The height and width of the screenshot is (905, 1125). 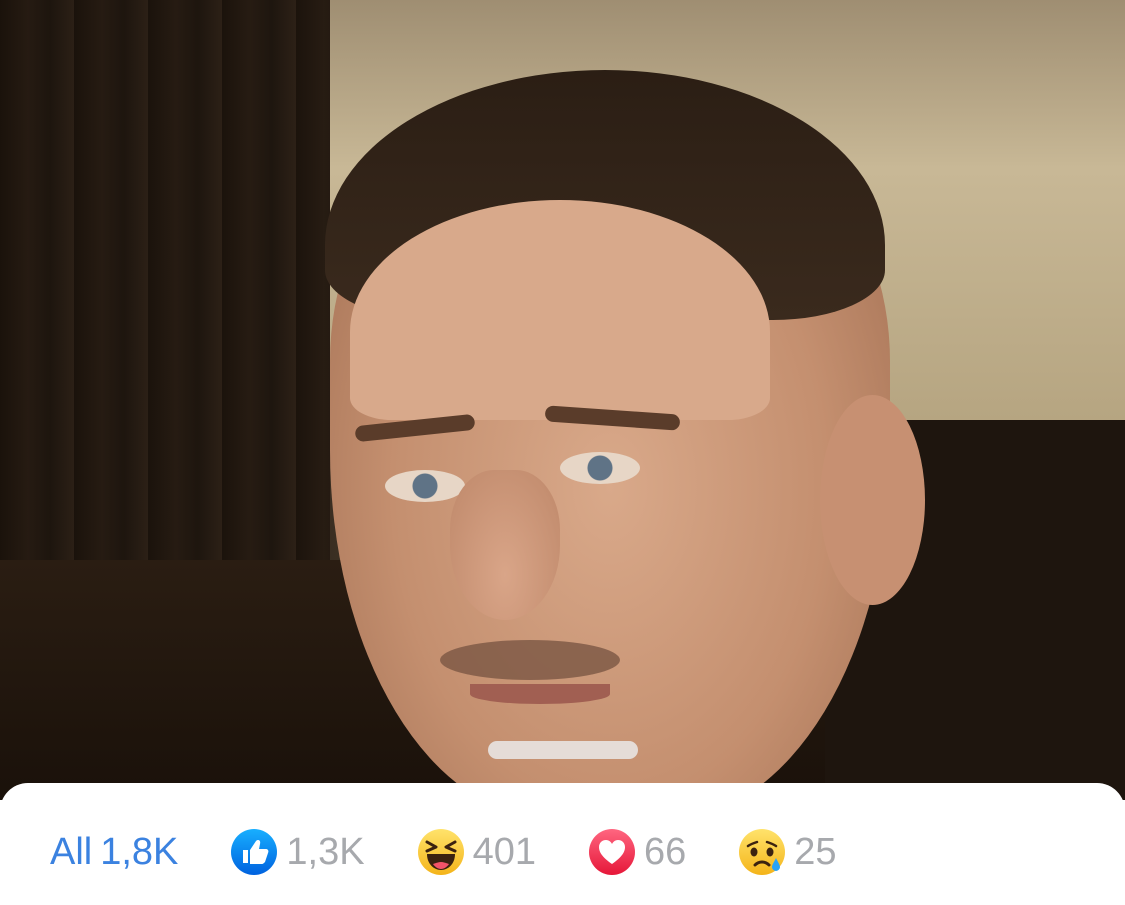 What do you see at coordinates (637, 852) in the screenshot?
I see `tab-love-reactions: 66` at bounding box center [637, 852].